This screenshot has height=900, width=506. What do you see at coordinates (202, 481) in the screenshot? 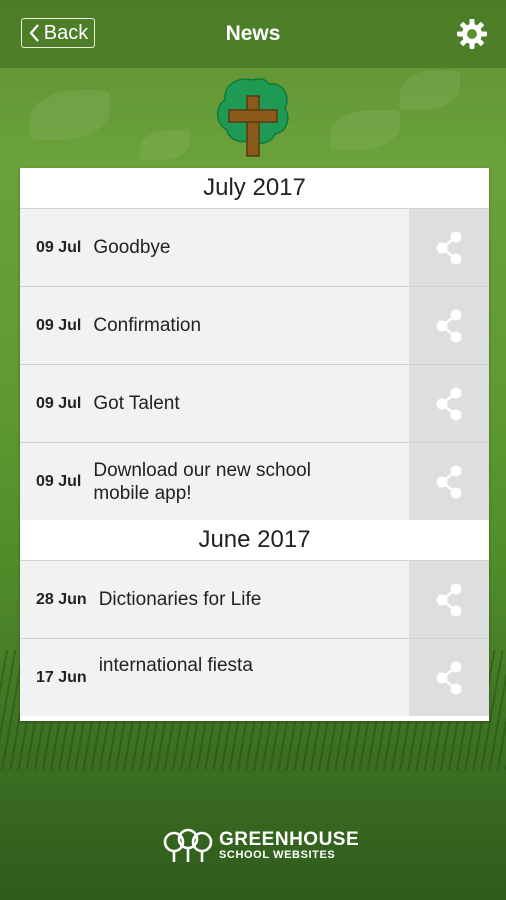
I see `news-title: Download our new school mobile app!` at bounding box center [202, 481].